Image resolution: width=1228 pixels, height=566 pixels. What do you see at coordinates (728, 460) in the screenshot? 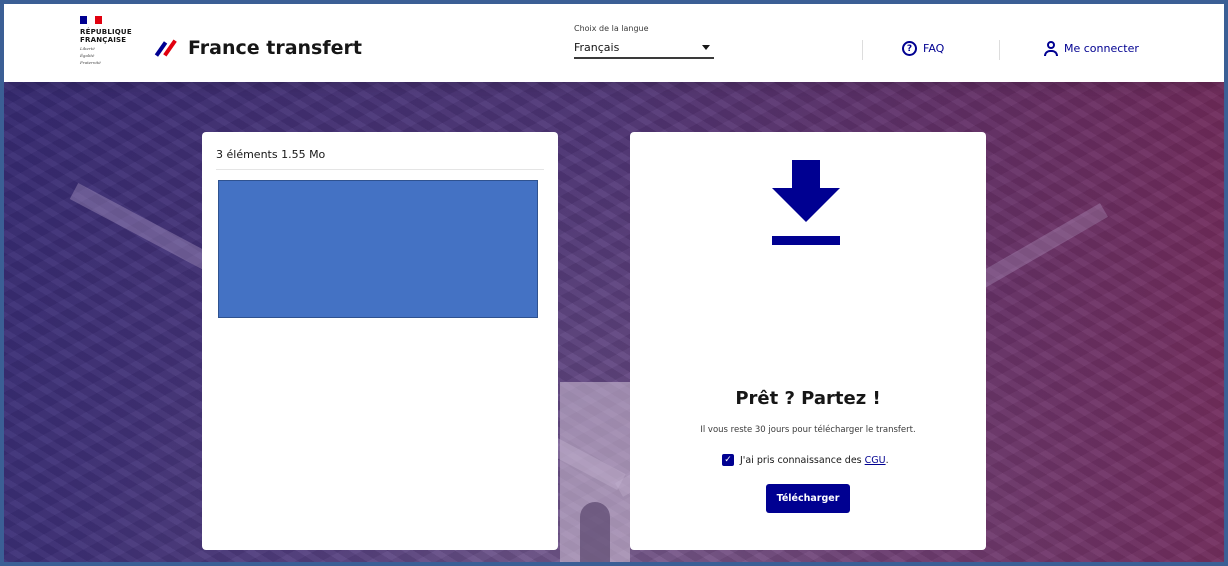
I see `consent-checkbox: ✓` at bounding box center [728, 460].